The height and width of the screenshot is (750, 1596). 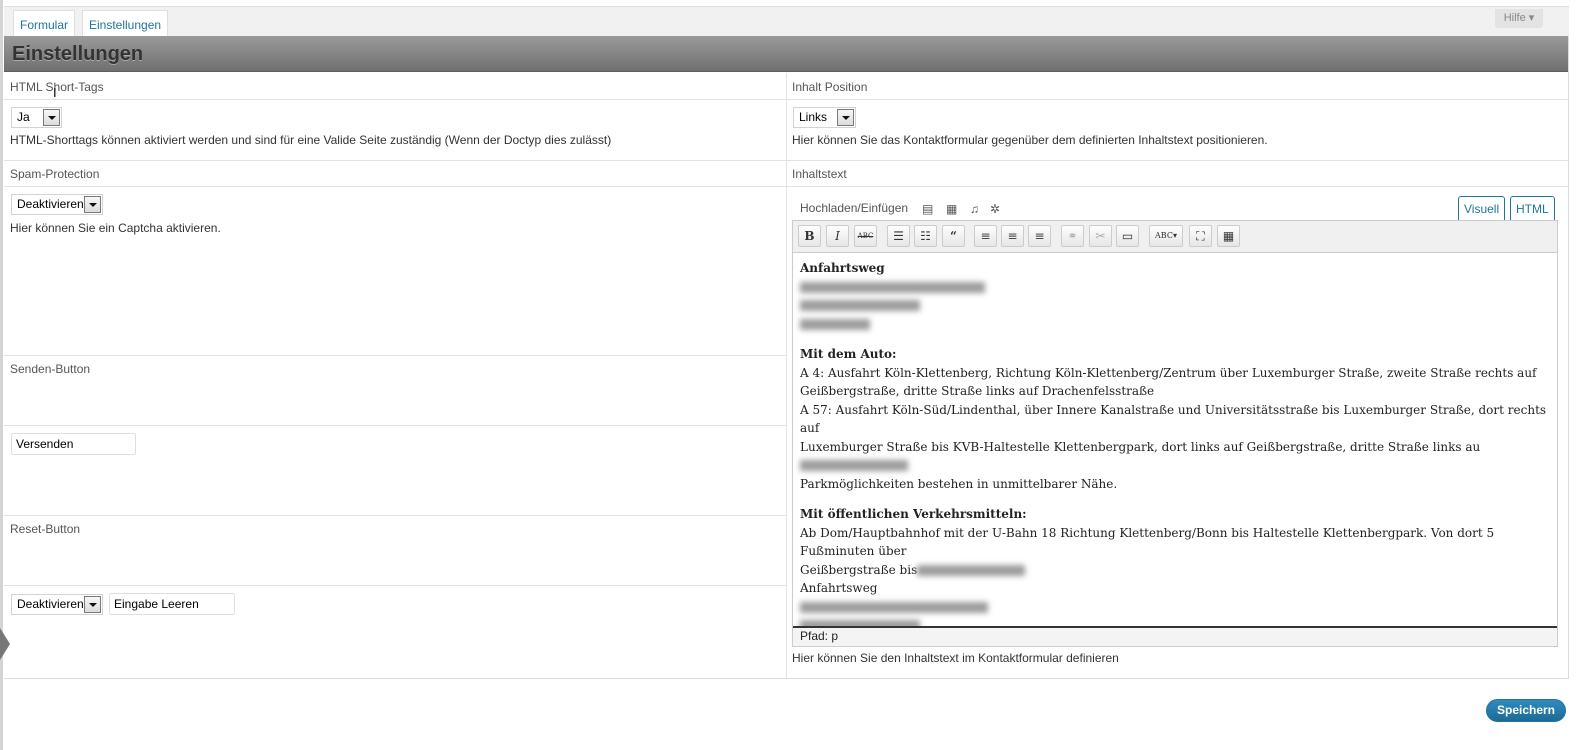 What do you see at coordinates (1568, 357) in the screenshot?
I see `right-border` at bounding box center [1568, 357].